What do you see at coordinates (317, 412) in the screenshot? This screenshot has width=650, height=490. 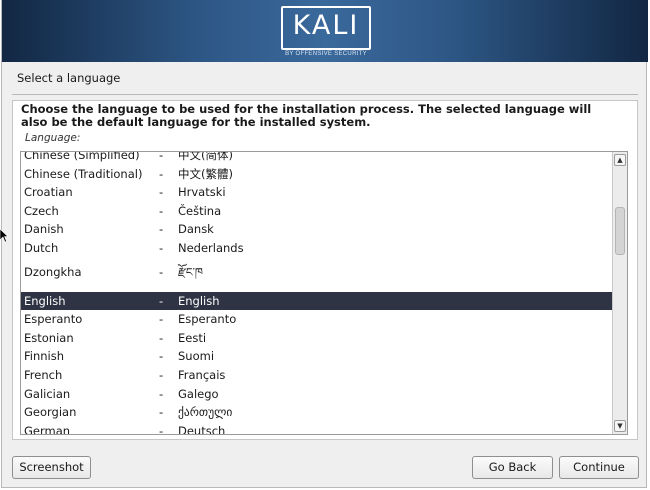 I see `language-item-georgian: Georgian - ქართული` at bounding box center [317, 412].